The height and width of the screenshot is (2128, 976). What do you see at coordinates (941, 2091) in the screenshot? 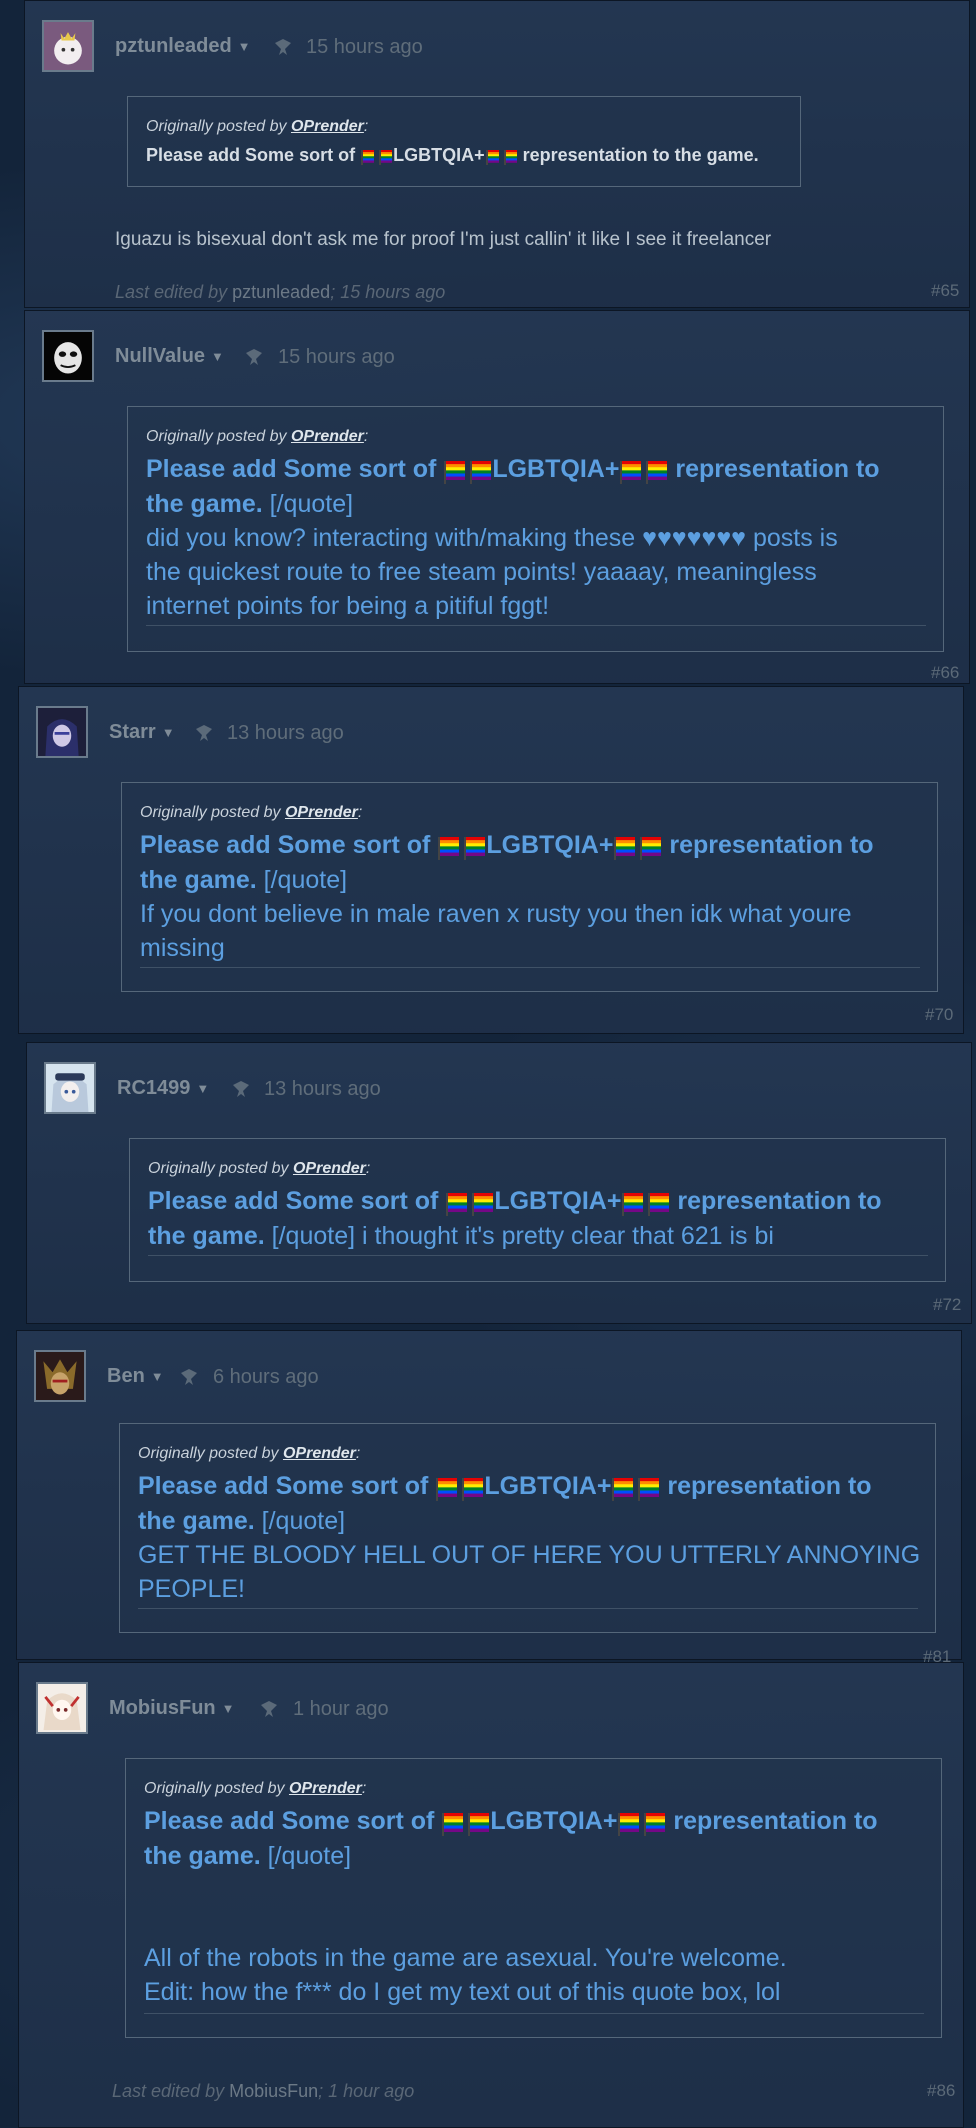
I see `post-number: #86` at bounding box center [941, 2091].